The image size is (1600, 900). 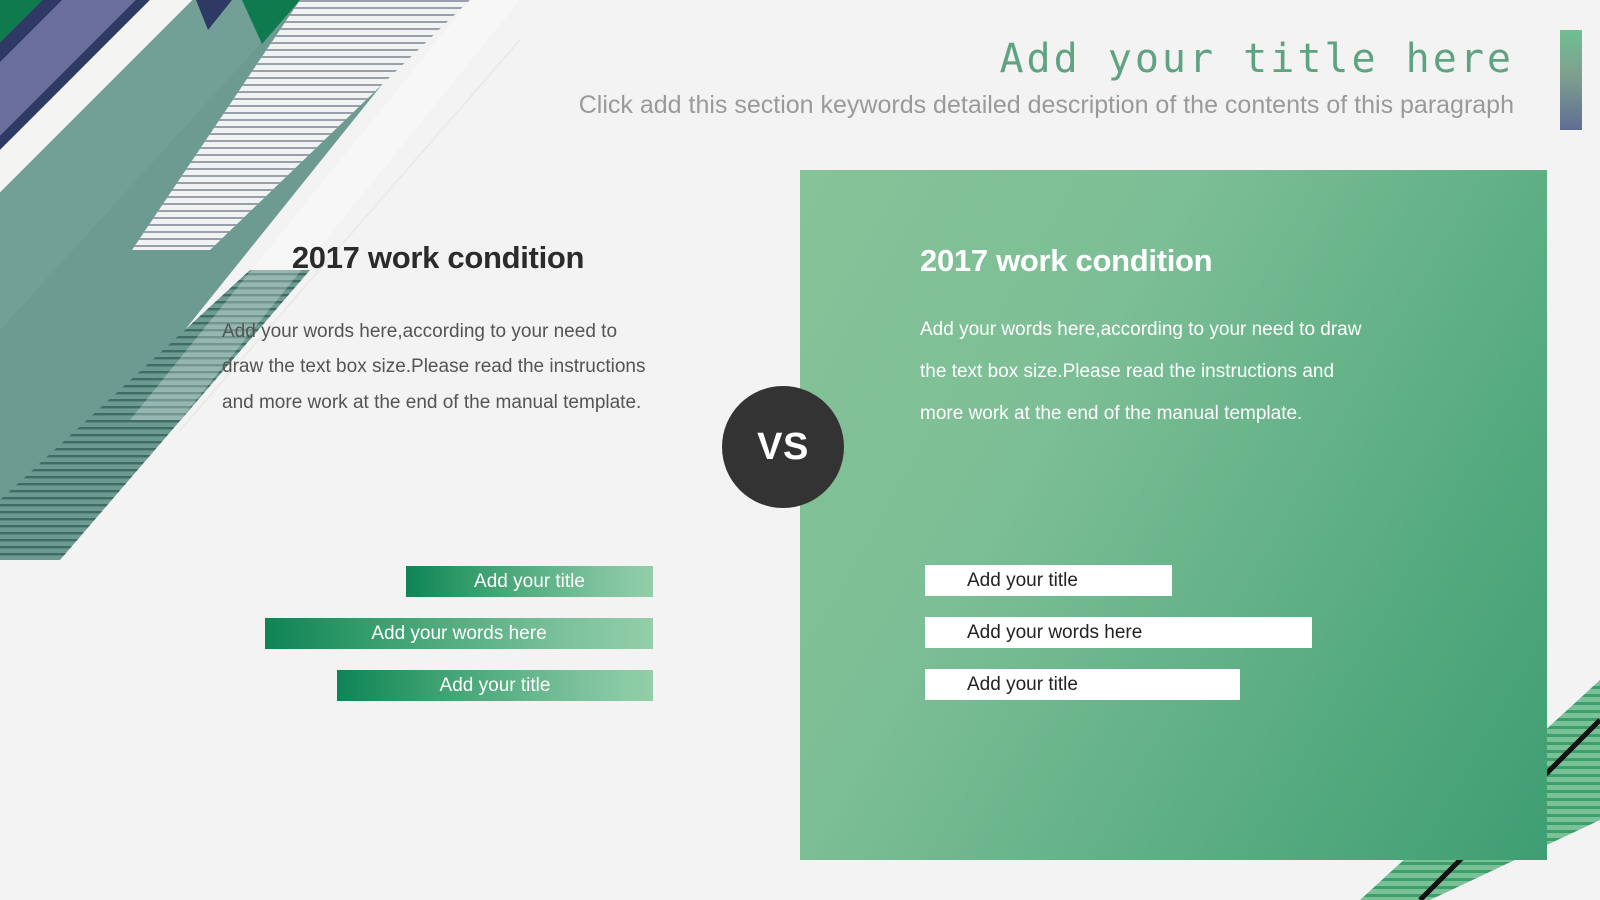 What do you see at coordinates (1571, 80) in the screenshot?
I see `accent-bar-vertical` at bounding box center [1571, 80].